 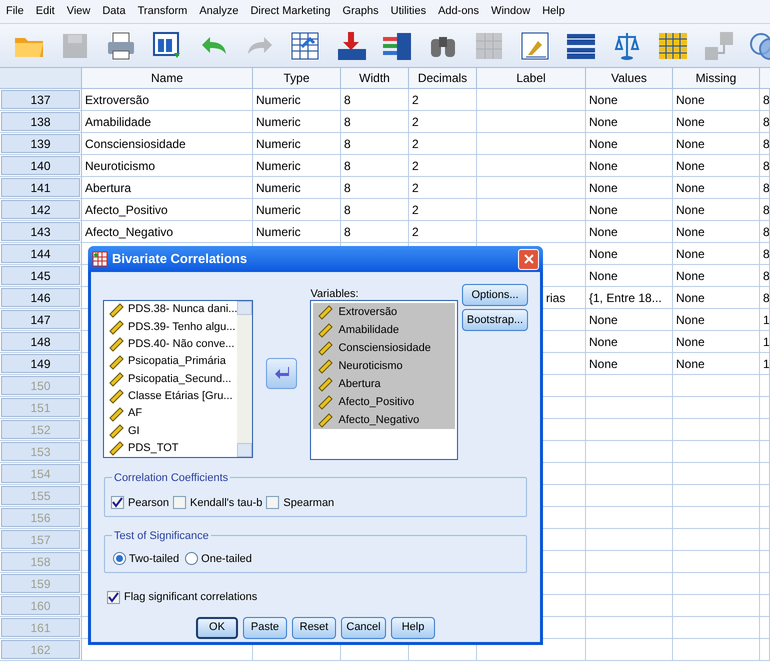 What do you see at coordinates (135, 413) in the screenshot?
I see `variable-item: AF` at bounding box center [135, 413].